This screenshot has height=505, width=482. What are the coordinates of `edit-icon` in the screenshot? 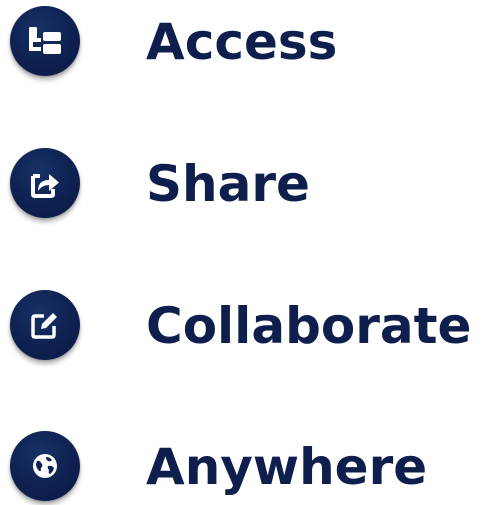 It's located at (45, 325).